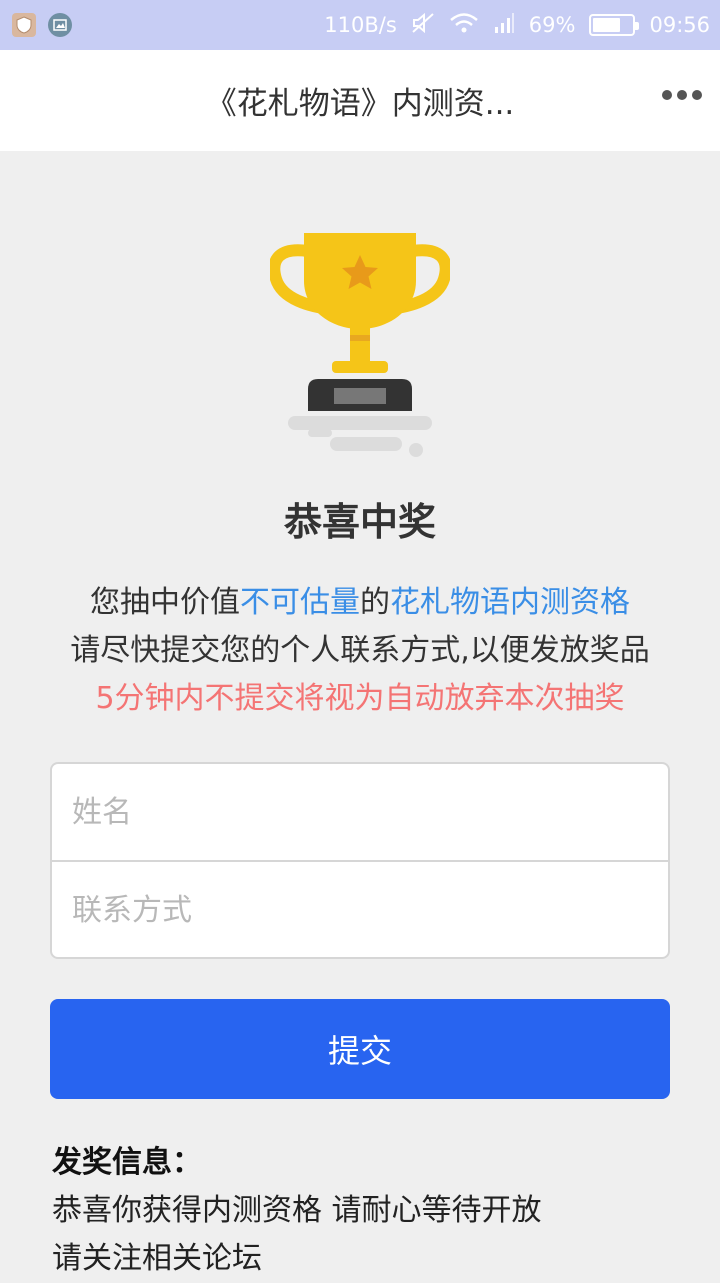  Describe the element at coordinates (360, 812) in the screenshot. I see `name-input` at that location.